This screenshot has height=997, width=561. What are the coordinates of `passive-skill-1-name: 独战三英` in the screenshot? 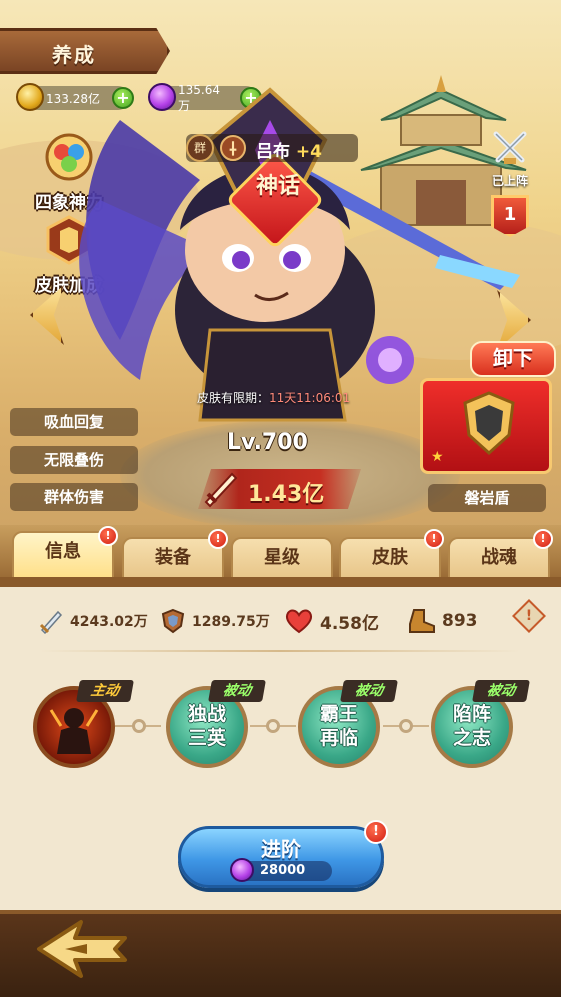 It's located at (207, 726).